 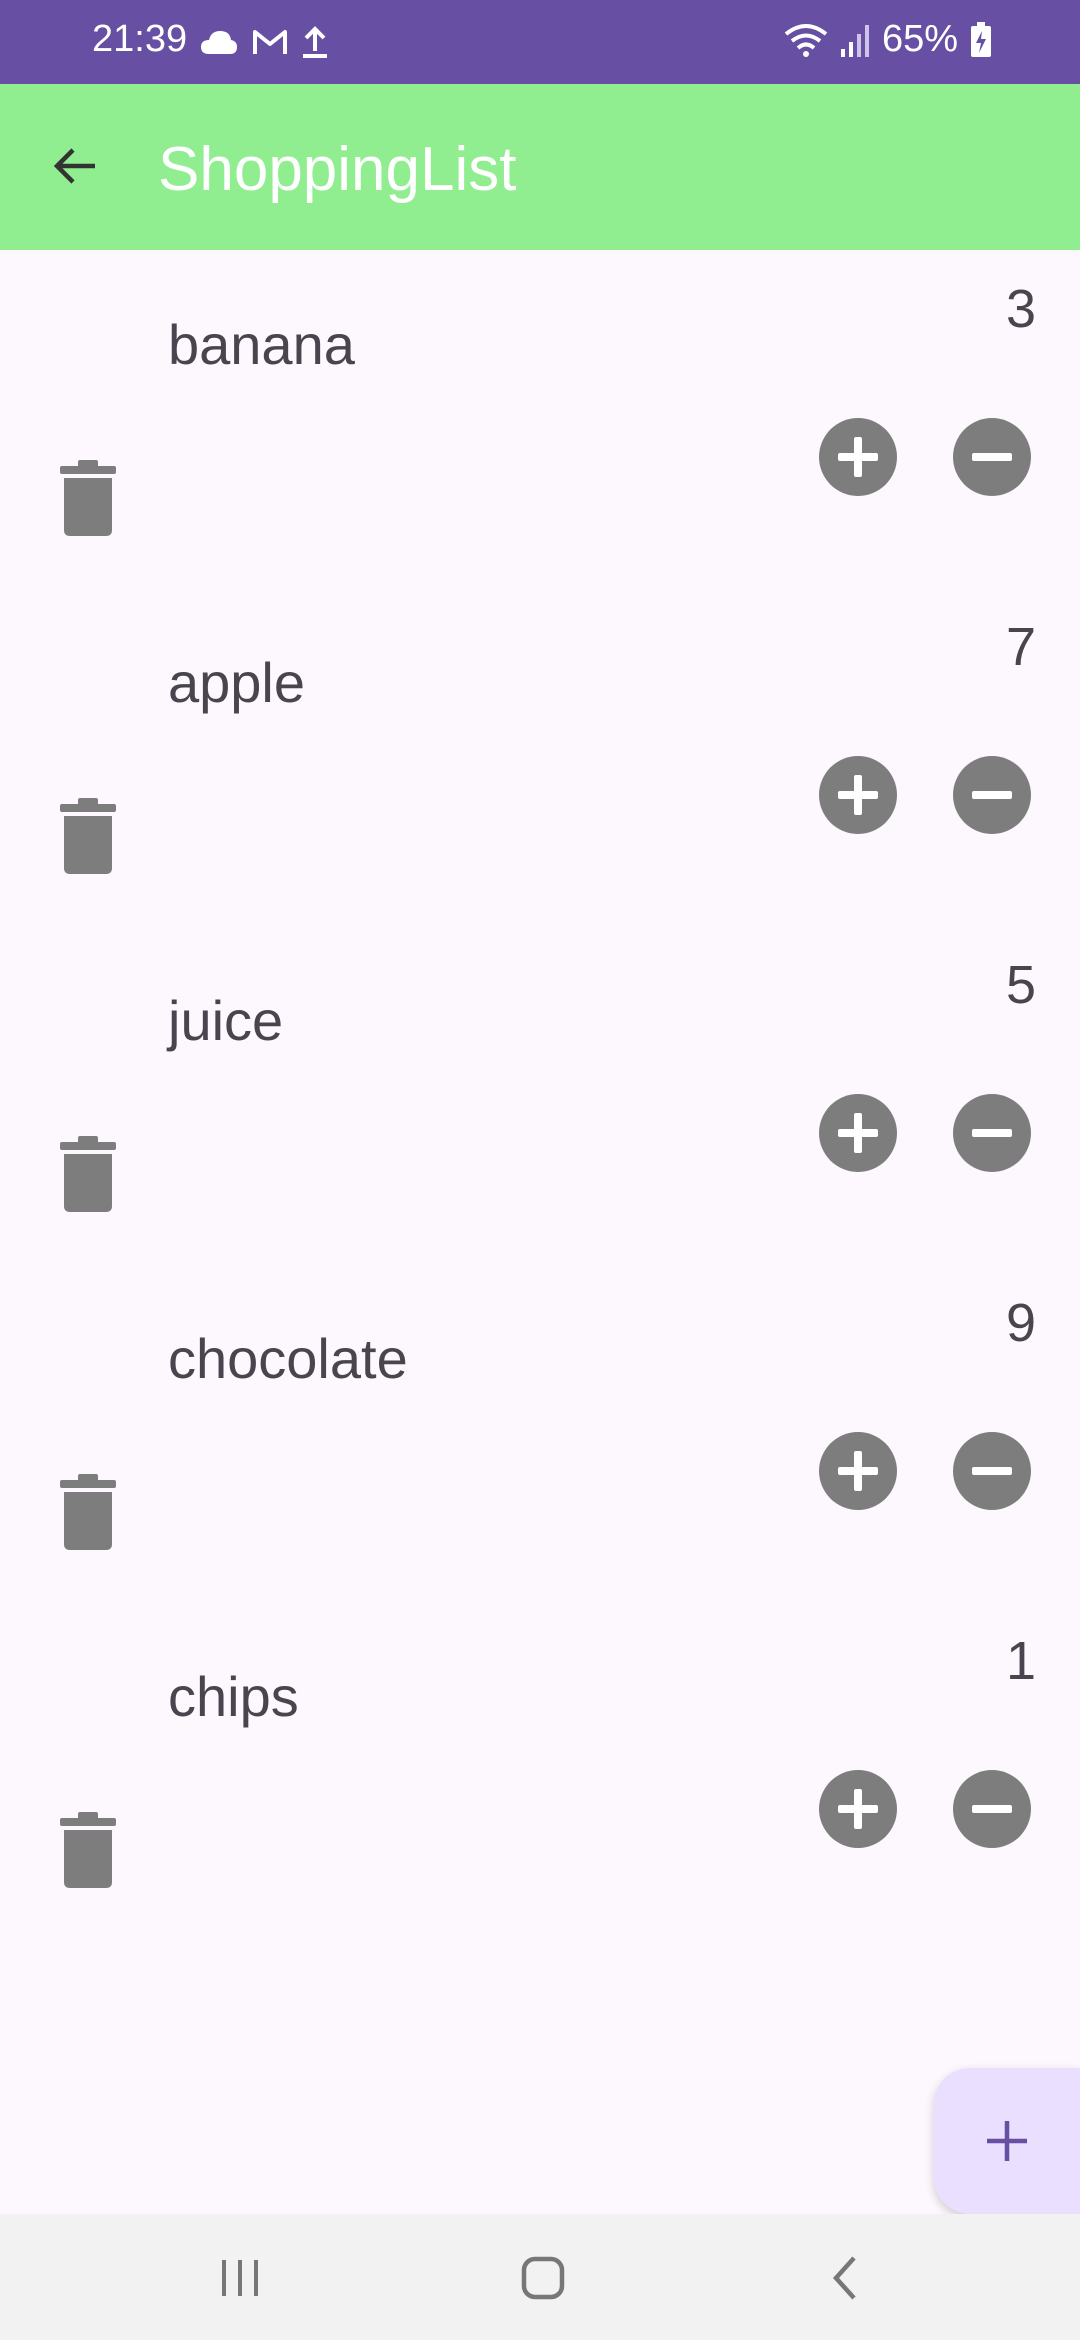 What do you see at coordinates (540, 1771) in the screenshot?
I see `list-item: chips 1` at bounding box center [540, 1771].